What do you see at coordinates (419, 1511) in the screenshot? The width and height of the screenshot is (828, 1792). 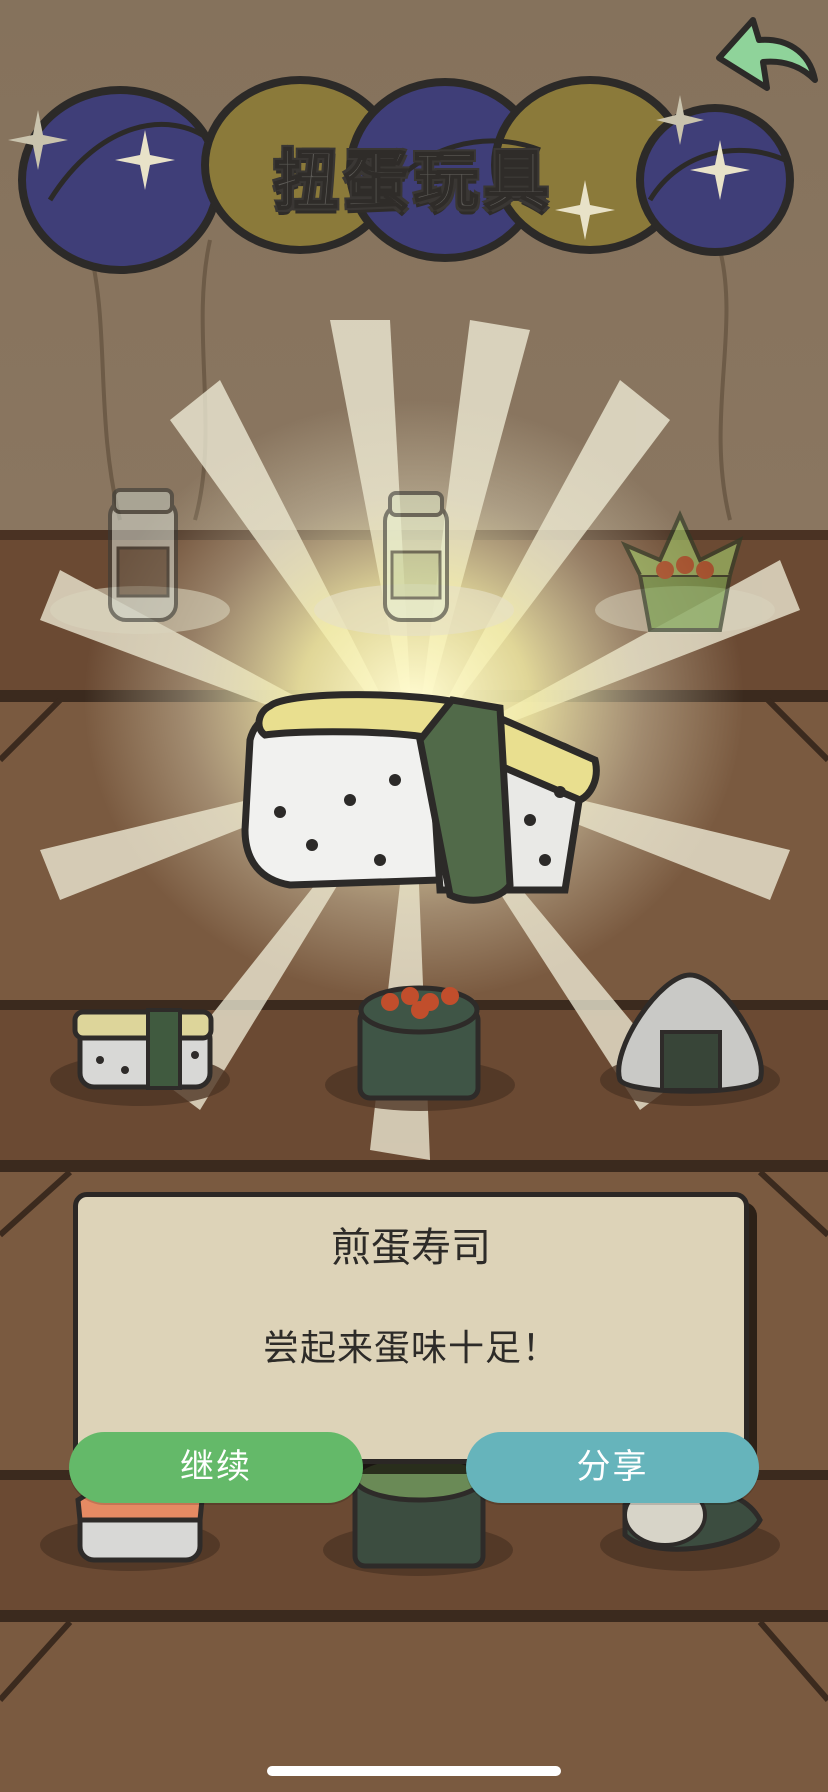 I see `shelf-roll` at bounding box center [419, 1511].